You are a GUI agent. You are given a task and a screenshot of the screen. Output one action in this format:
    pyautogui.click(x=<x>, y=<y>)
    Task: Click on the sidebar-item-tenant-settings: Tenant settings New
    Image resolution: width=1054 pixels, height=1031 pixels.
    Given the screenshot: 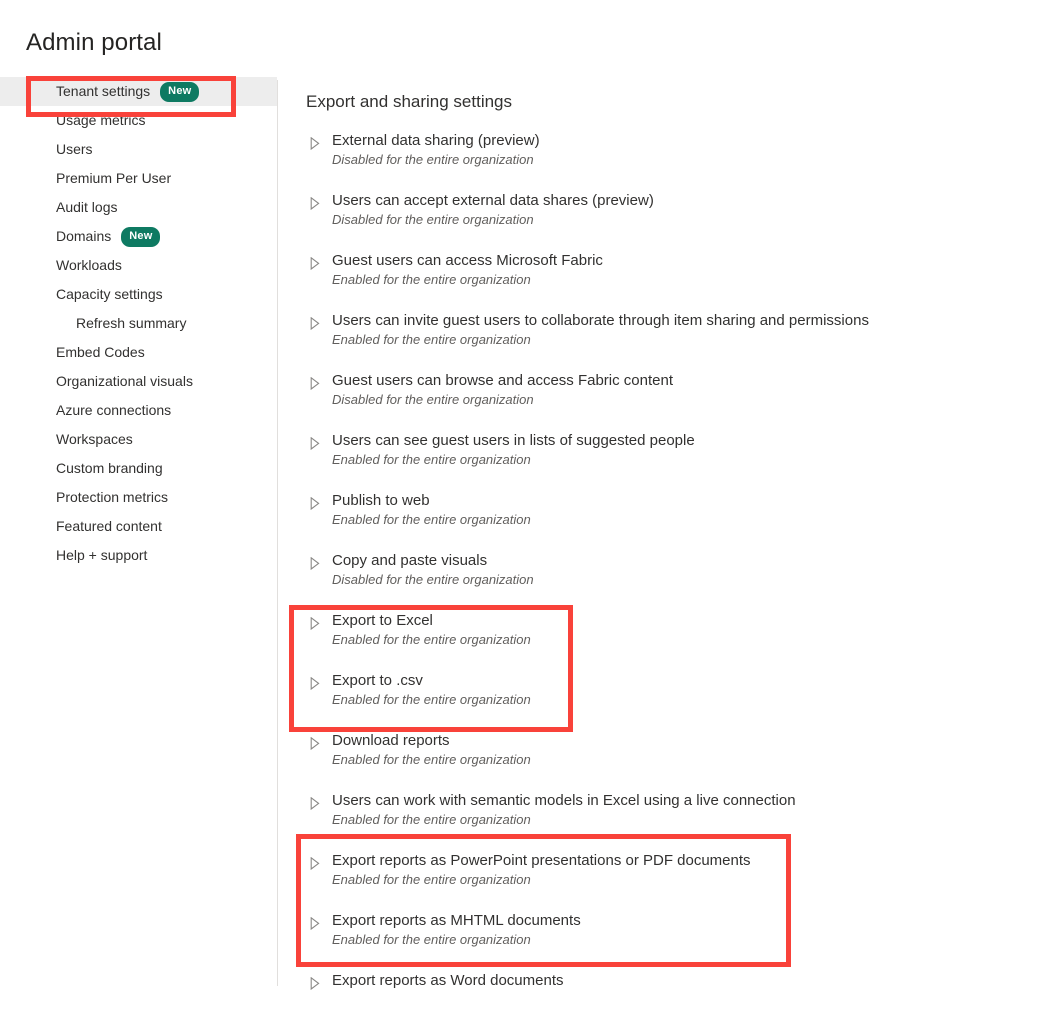 What is the action you would take?
    pyautogui.click(x=138, y=91)
    